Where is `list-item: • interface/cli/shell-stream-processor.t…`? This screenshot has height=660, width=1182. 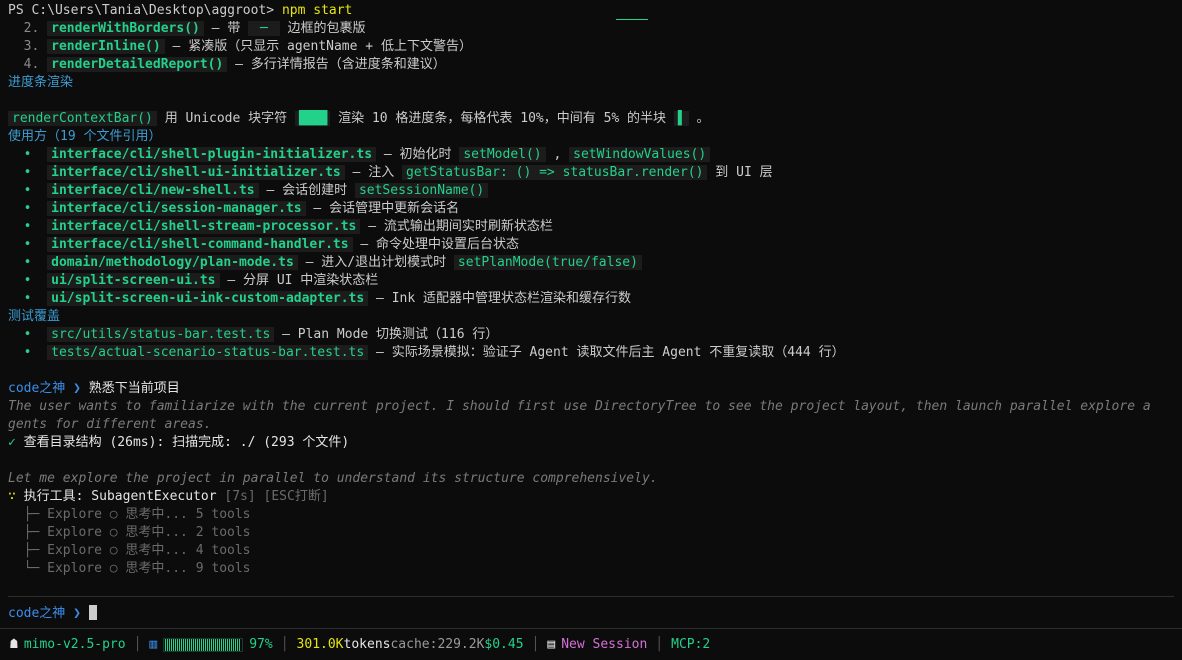
list-item: • interface/cli/shell-stream-processor.t… is located at coordinates (591, 227).